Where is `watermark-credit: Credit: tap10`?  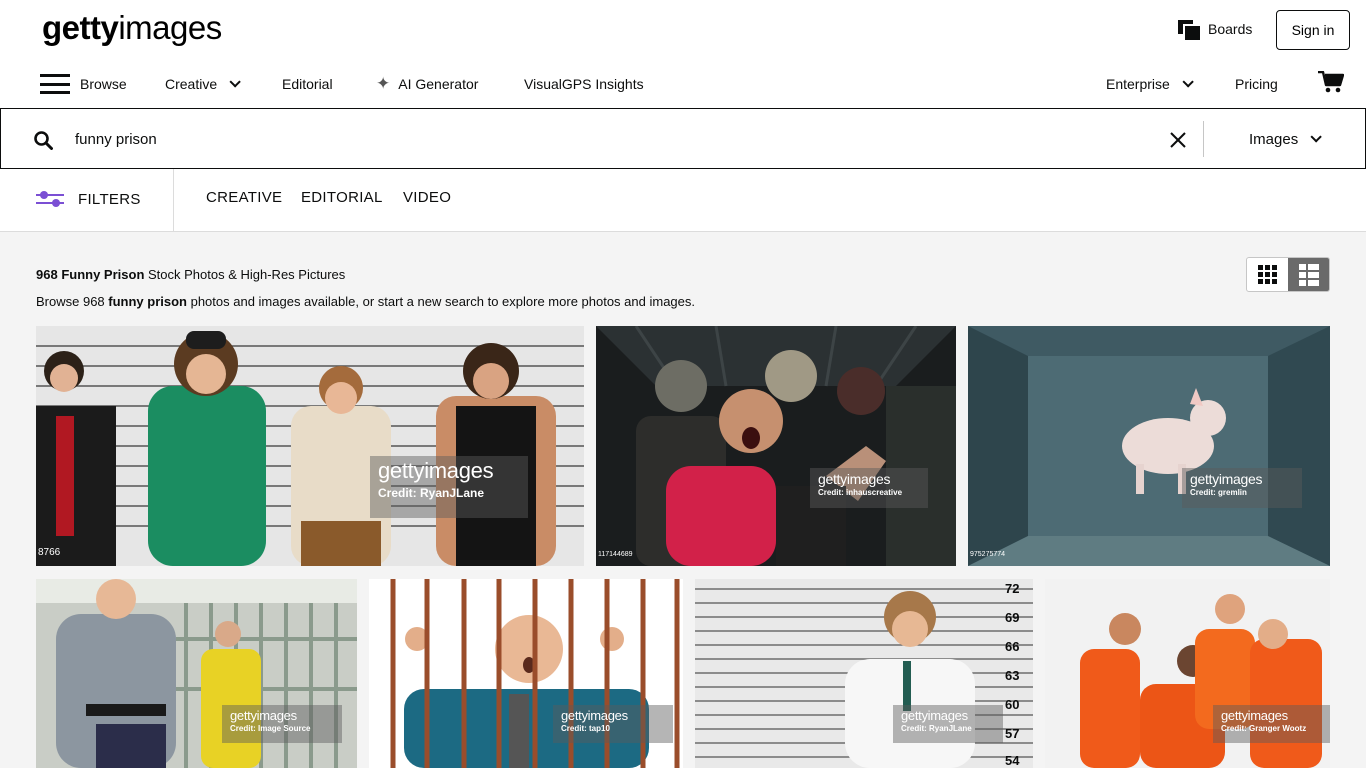
watermark-credit: Credit: tap10 is located at coordinates (585, 728).